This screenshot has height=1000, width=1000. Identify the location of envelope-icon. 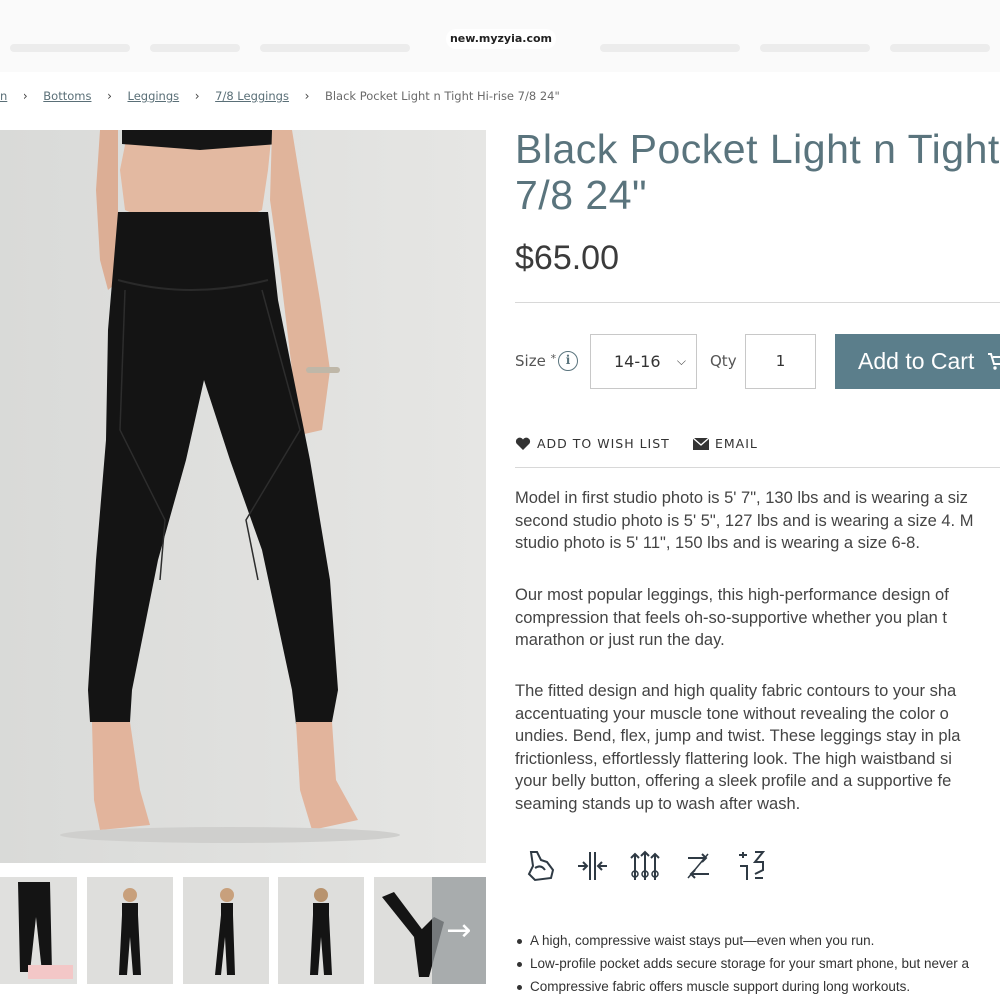
(701, 443).